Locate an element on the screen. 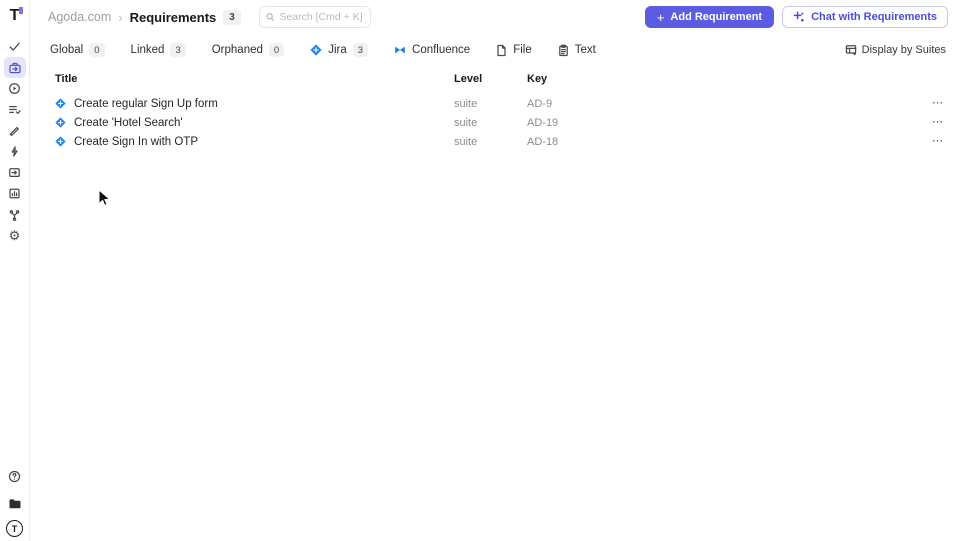 Image resolution: width=960 pixels, height=541 pixels. requirement-key: AD-9 is located at coordinates (540, 103).